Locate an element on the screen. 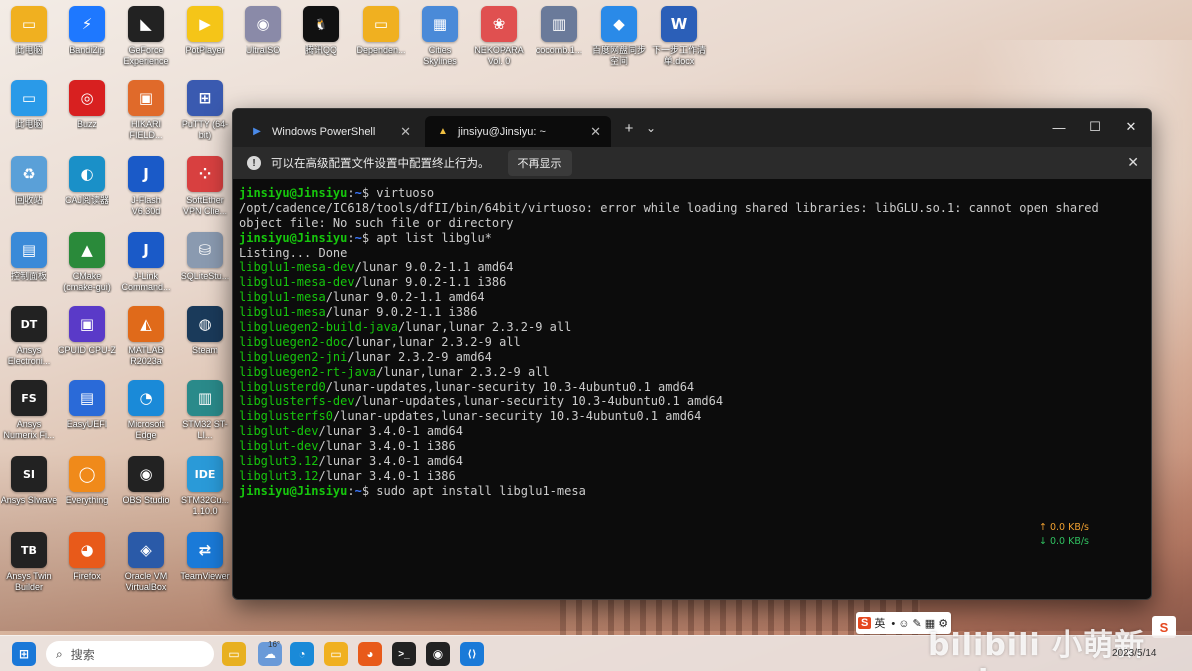  desktop-icon-label: EasyUEFI is located at coordinates (87, 424).